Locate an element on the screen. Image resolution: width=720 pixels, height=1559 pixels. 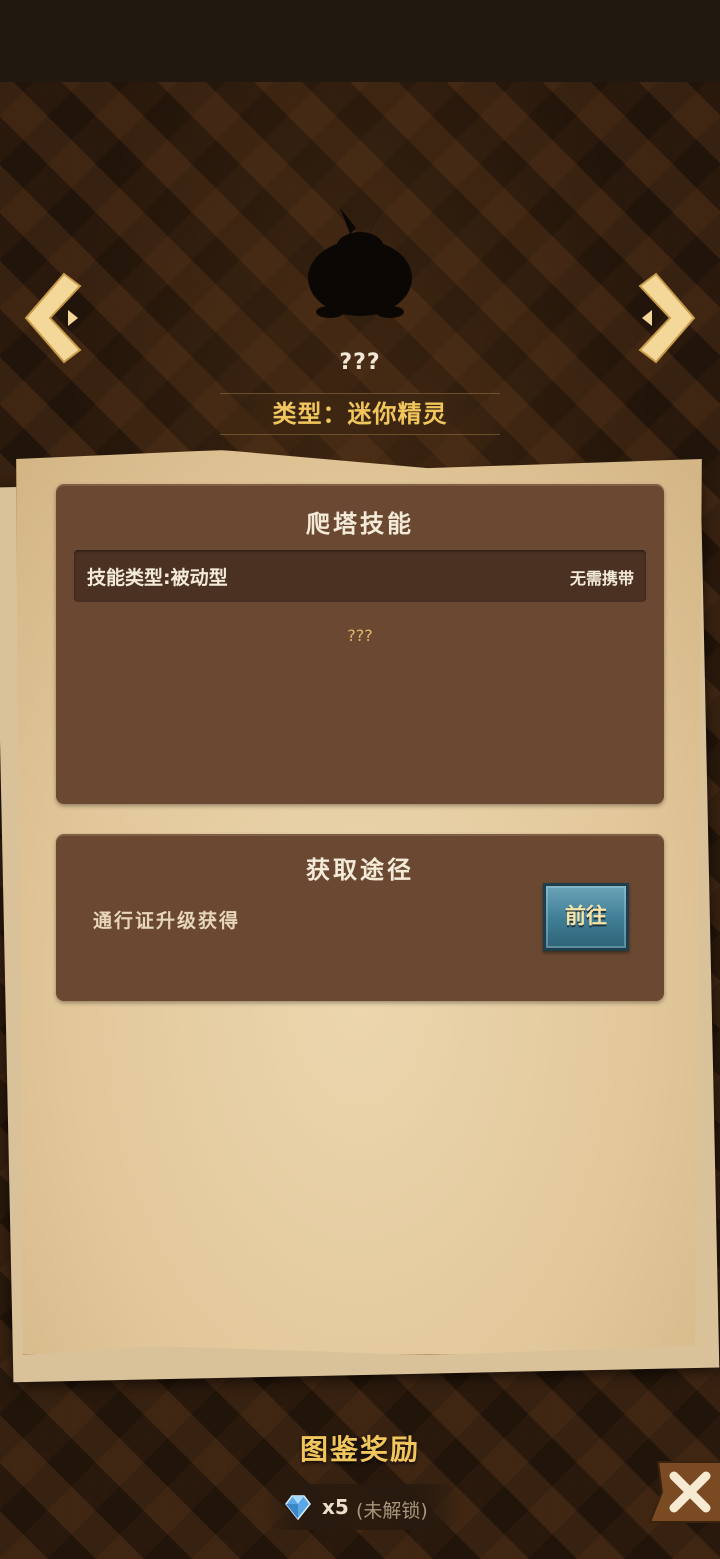
creature-type-banner: 类型：迷你精灵 is located at coordinates (360, 414).